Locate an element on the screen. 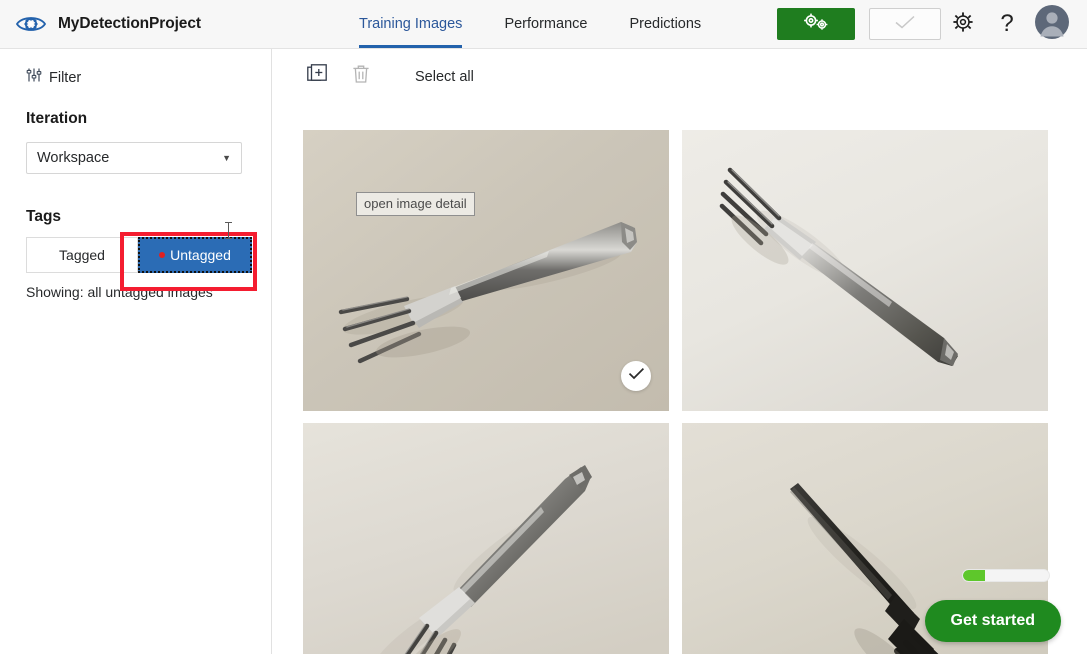  select-all-label: Select all is located at coordinates (444, 76).